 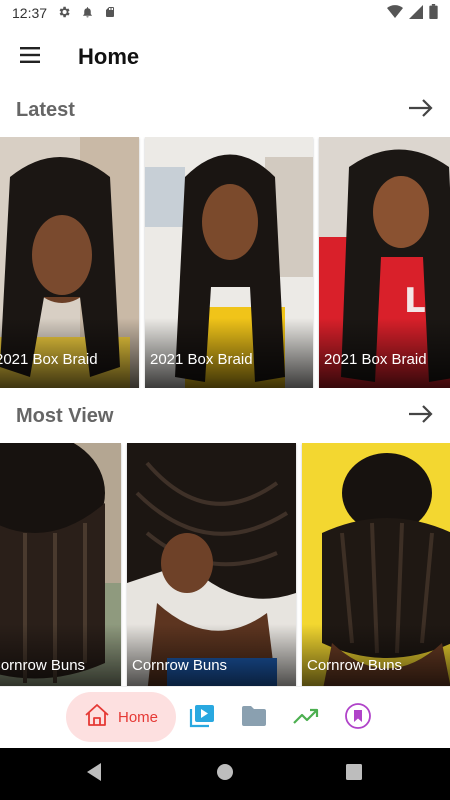 I want to click on page-title: Home, so click(x=109, y=56).